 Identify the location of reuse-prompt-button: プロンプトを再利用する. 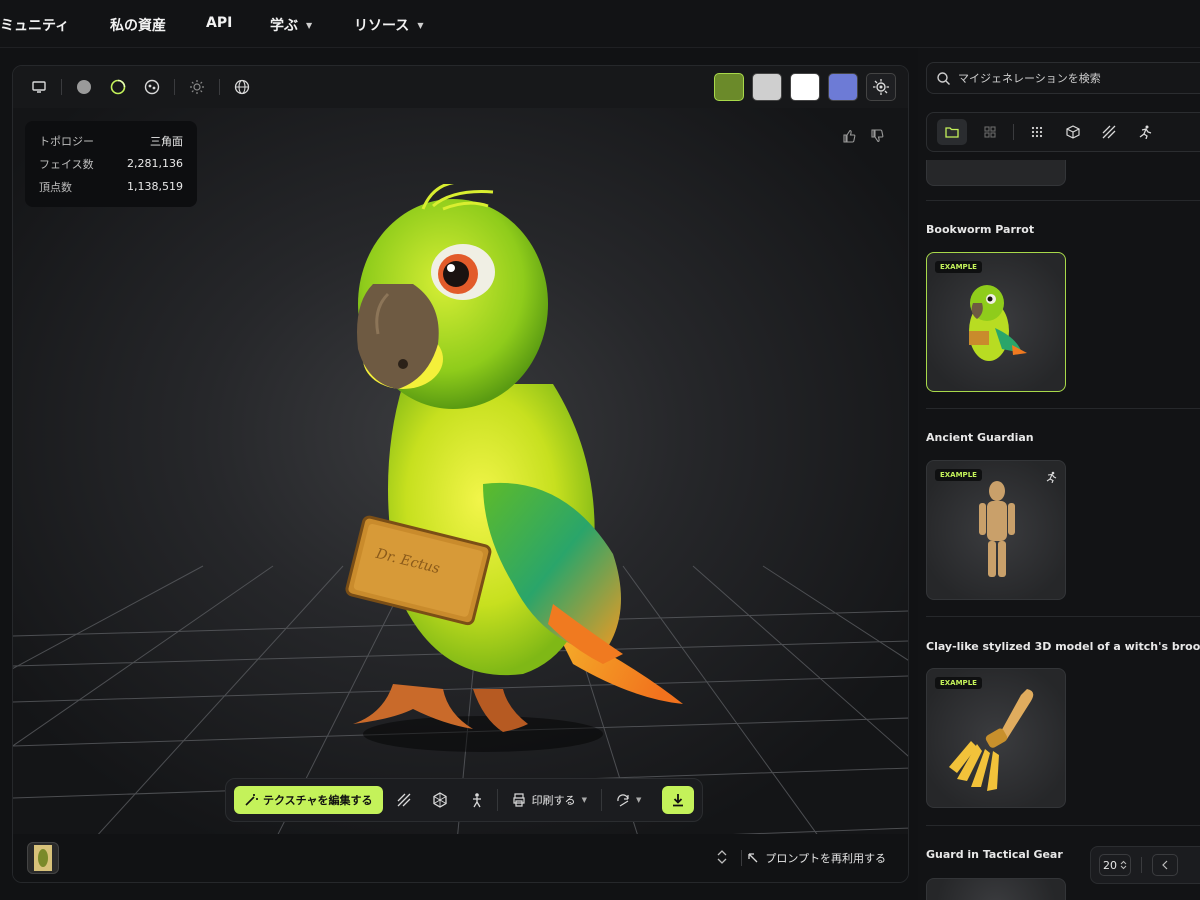
(816, 858).